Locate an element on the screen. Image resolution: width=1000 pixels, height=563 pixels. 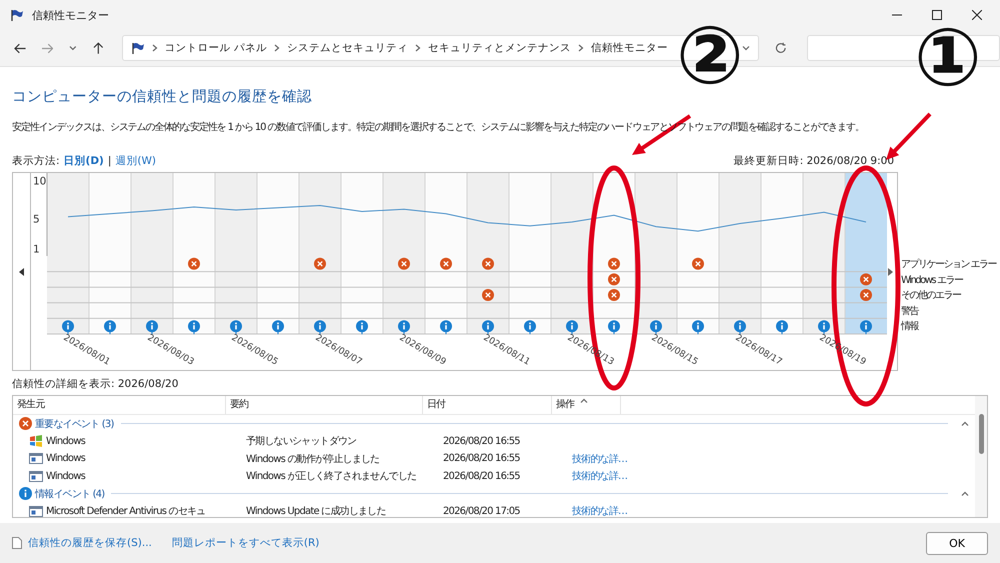
axis-label: 10 is located at coordinates (39, 182).